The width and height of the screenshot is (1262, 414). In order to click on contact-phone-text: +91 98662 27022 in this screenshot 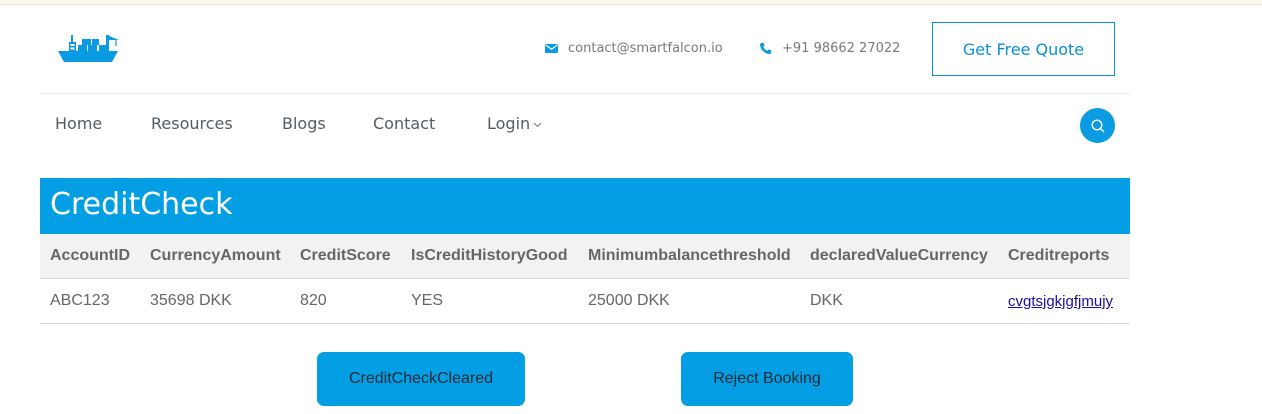, I will do `click(841, 48)`.